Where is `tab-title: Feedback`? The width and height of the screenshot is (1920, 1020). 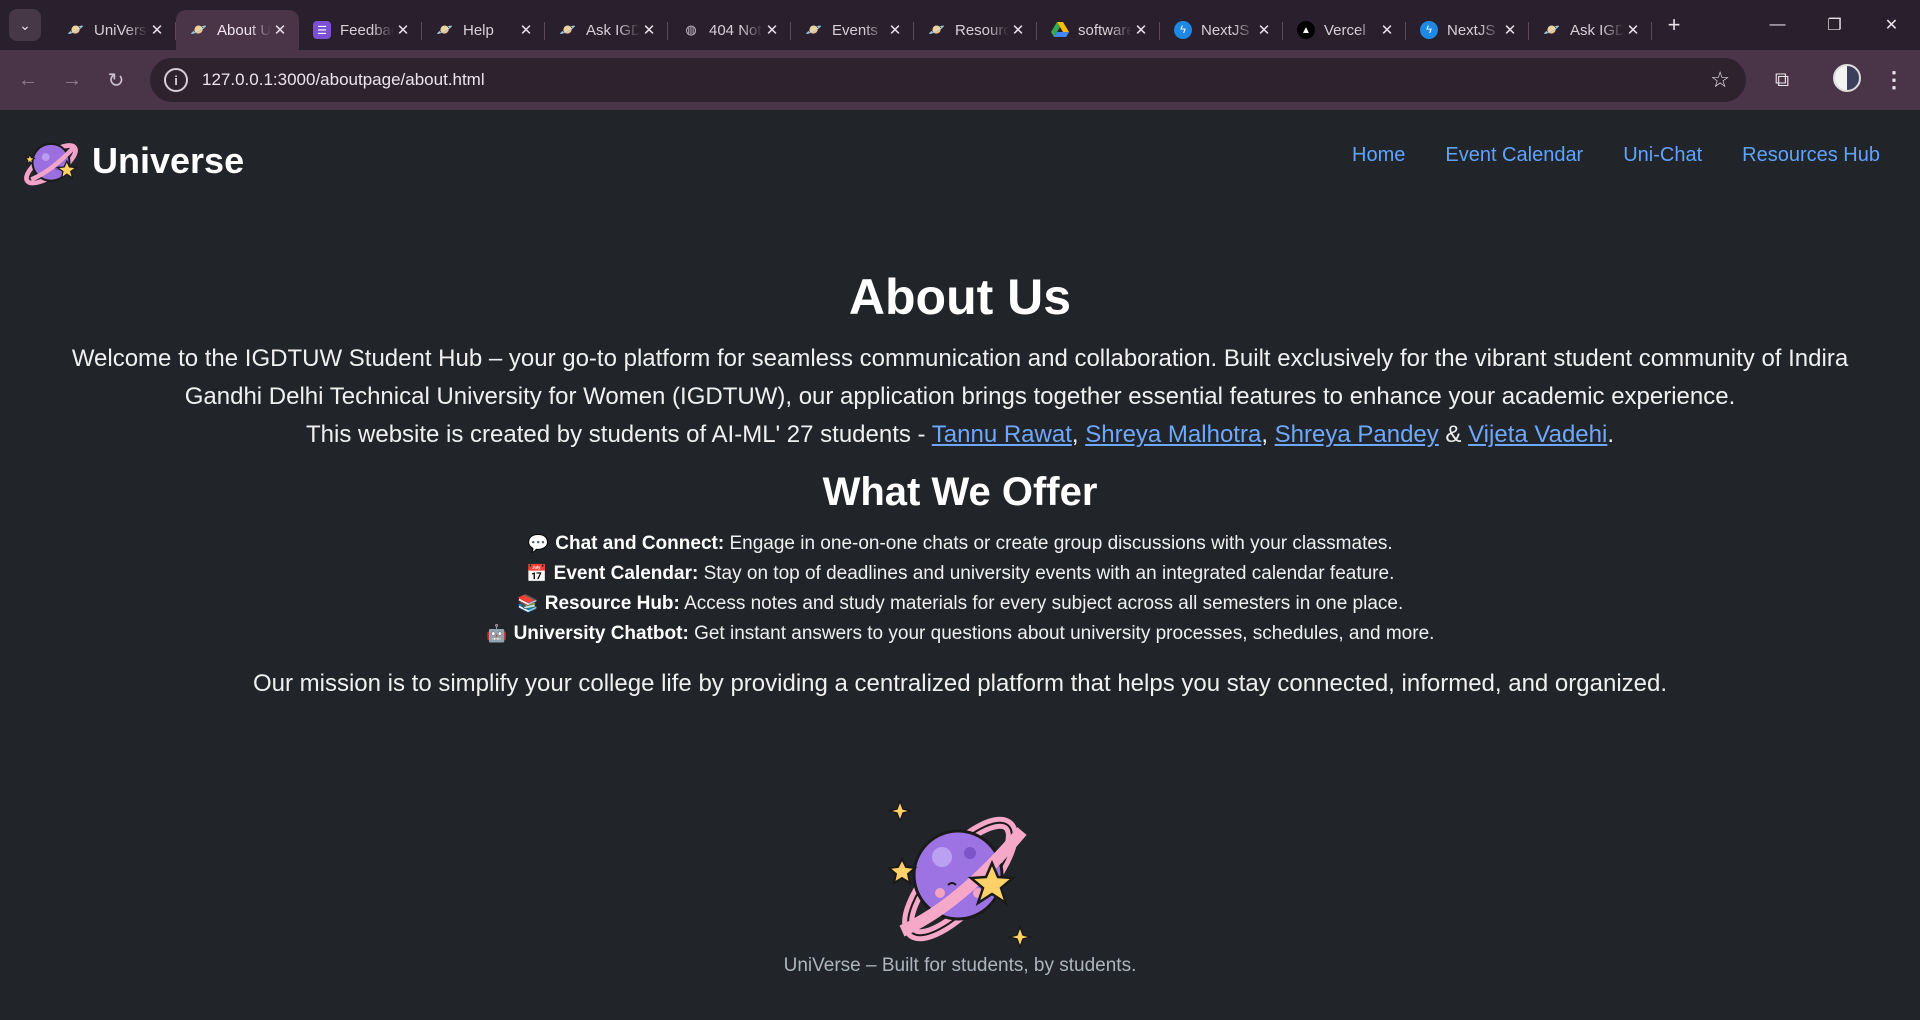 tab-title: Feedback is located at coordinates (367, 30).